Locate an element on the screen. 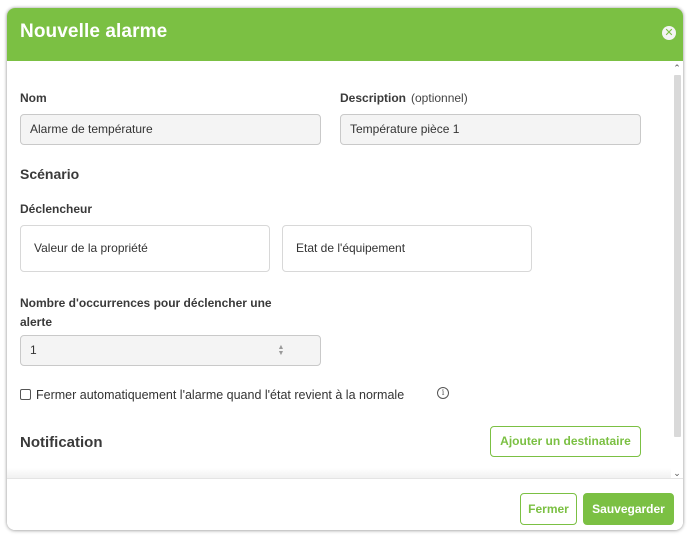  scenario-title: Scénario is located at coordinates (50, 174).